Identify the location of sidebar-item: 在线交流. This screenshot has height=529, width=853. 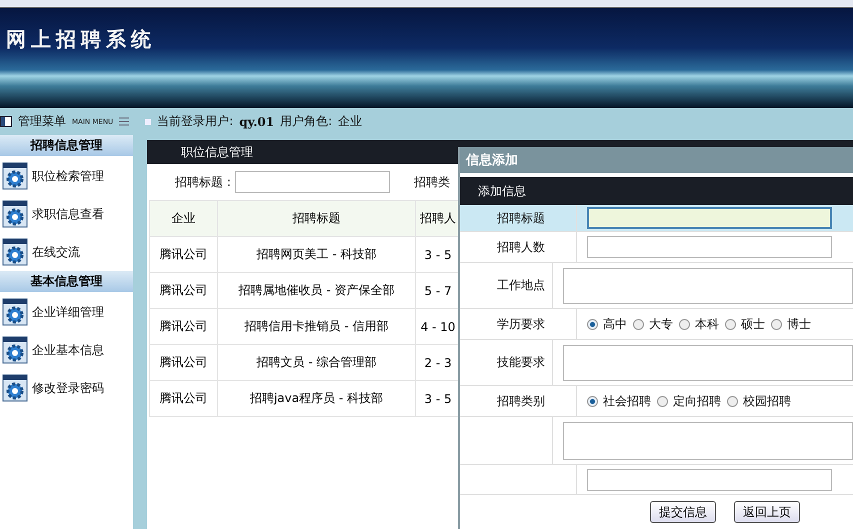
(56, 252).